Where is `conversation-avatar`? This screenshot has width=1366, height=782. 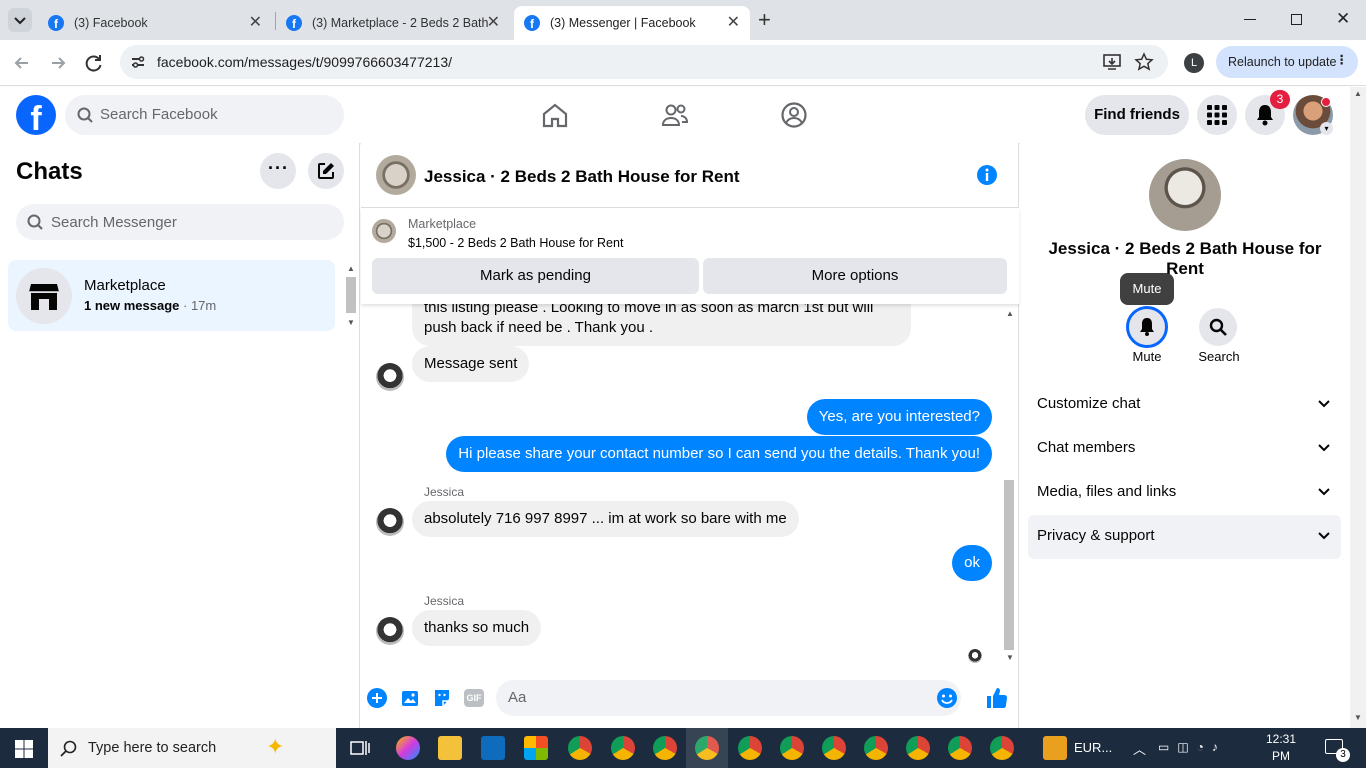 conversation-avatar is located at coordinates (396, 175).